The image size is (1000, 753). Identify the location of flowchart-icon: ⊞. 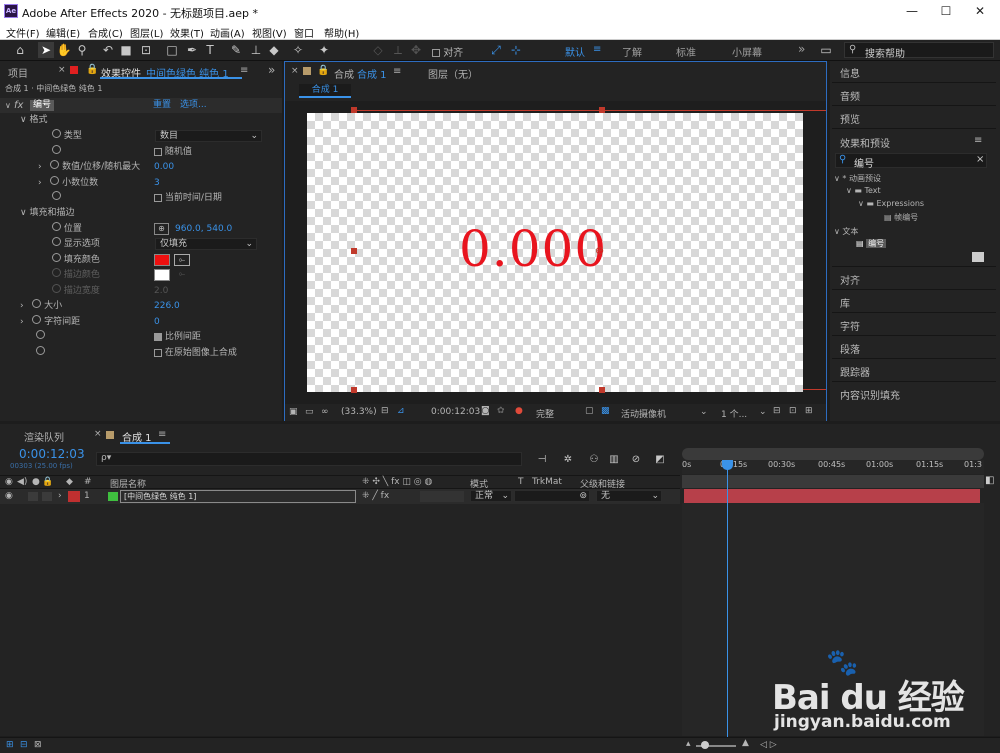
(809, 411).